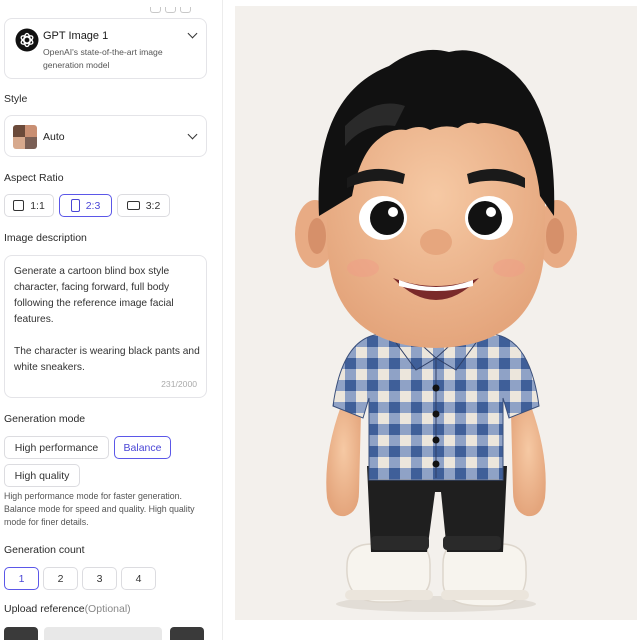  Describe the element at coordinates (175, 6) in the screenshot. I see `top-toolbar-icons` at that location.